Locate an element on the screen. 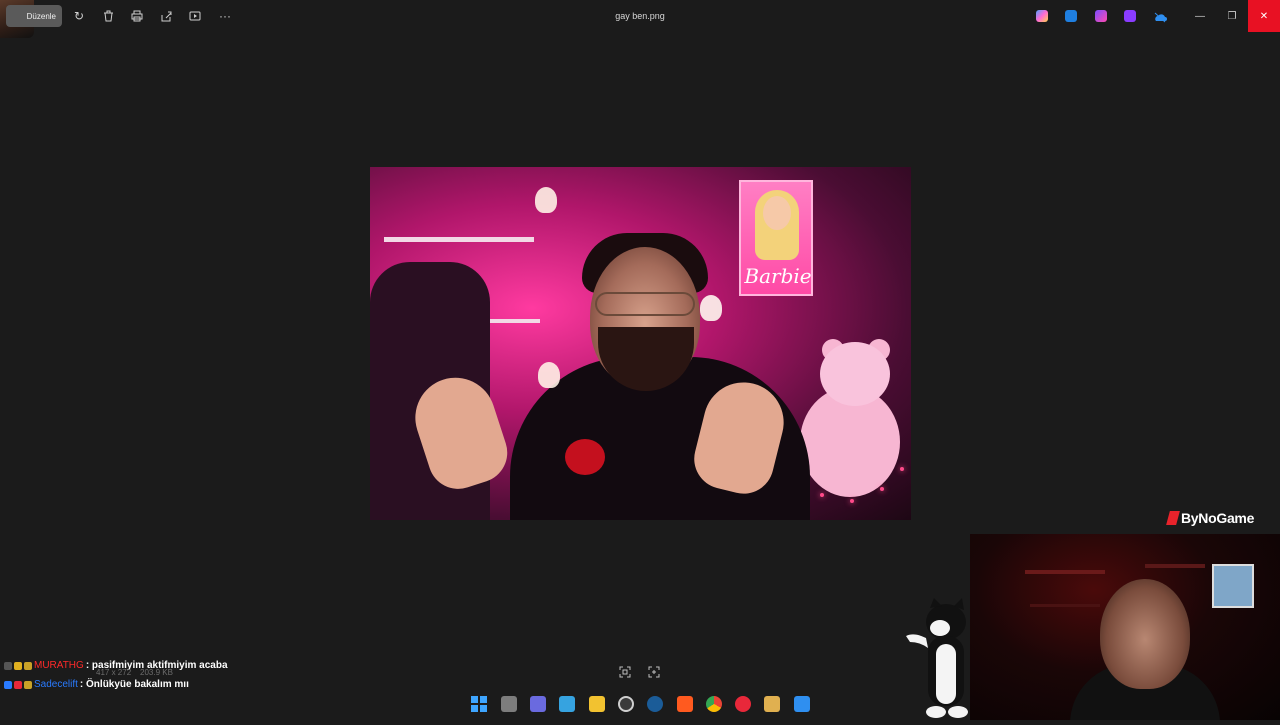 This screenshot has height=725, width=1280. maximize-button: ❐ is located at coordinates (1232, 16).